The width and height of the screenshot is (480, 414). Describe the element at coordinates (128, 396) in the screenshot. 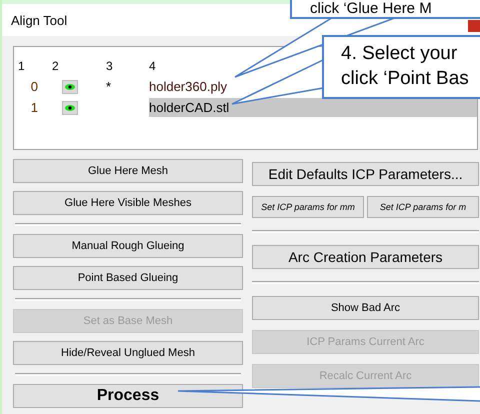

I see `action-button: Process` at that location.